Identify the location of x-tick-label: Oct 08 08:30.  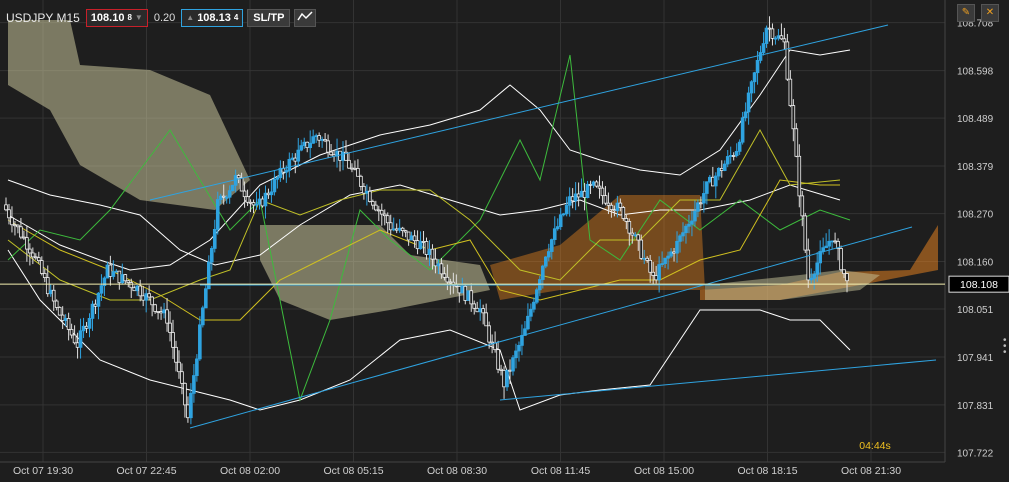
(457, 471).